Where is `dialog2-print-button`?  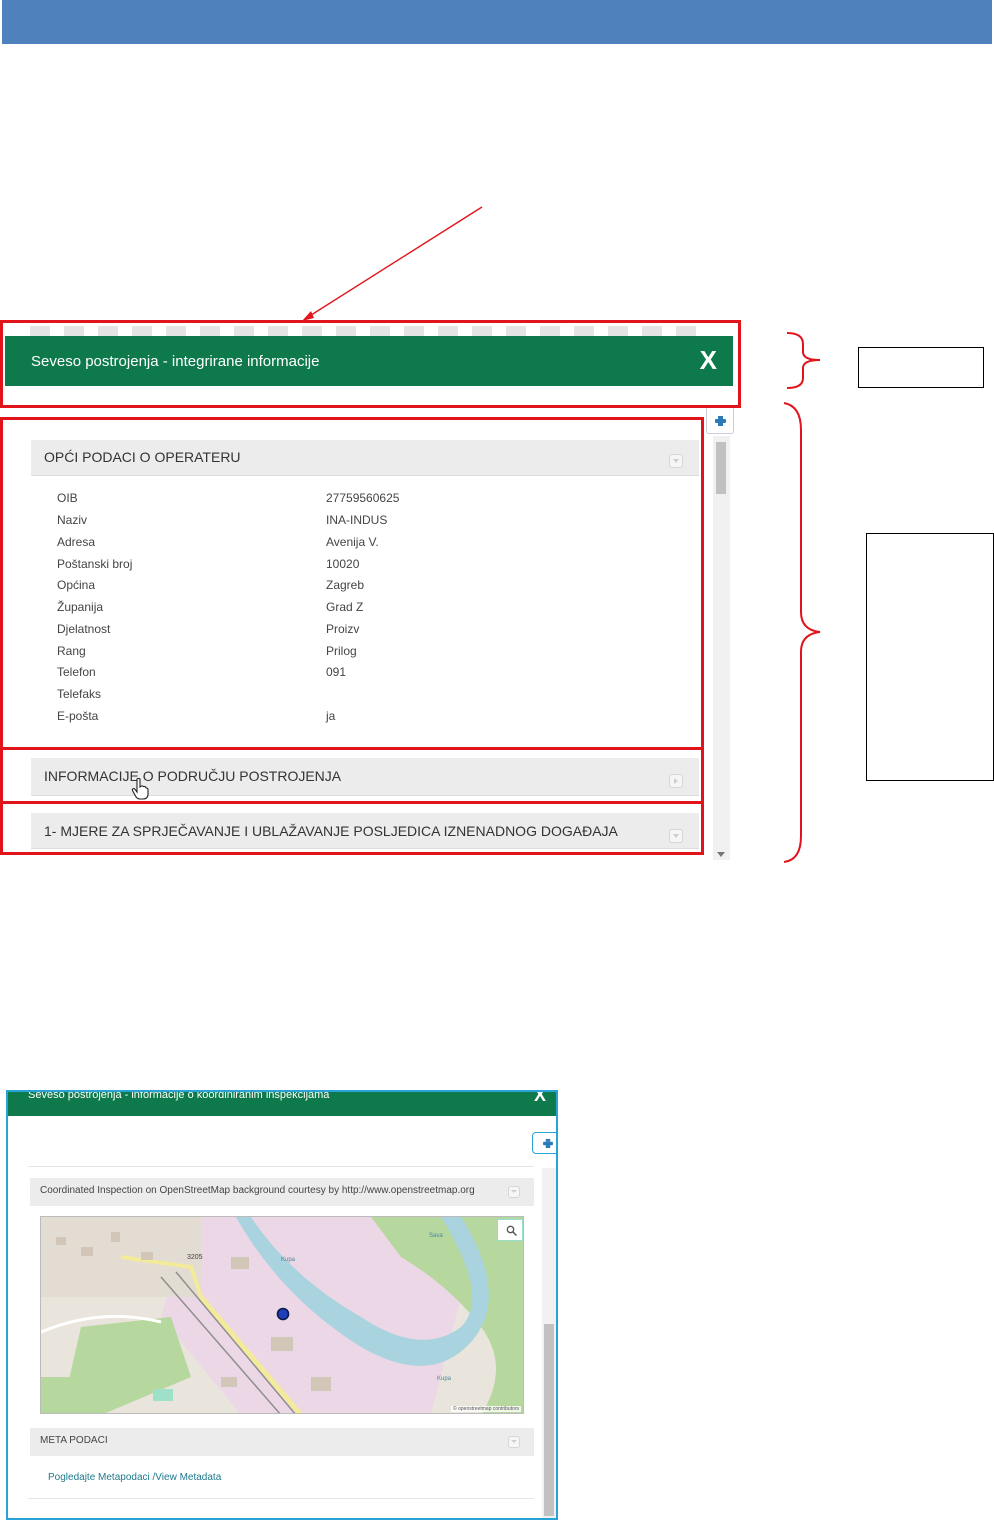
dialog2-print-button is located at coordinates (544, 1143).